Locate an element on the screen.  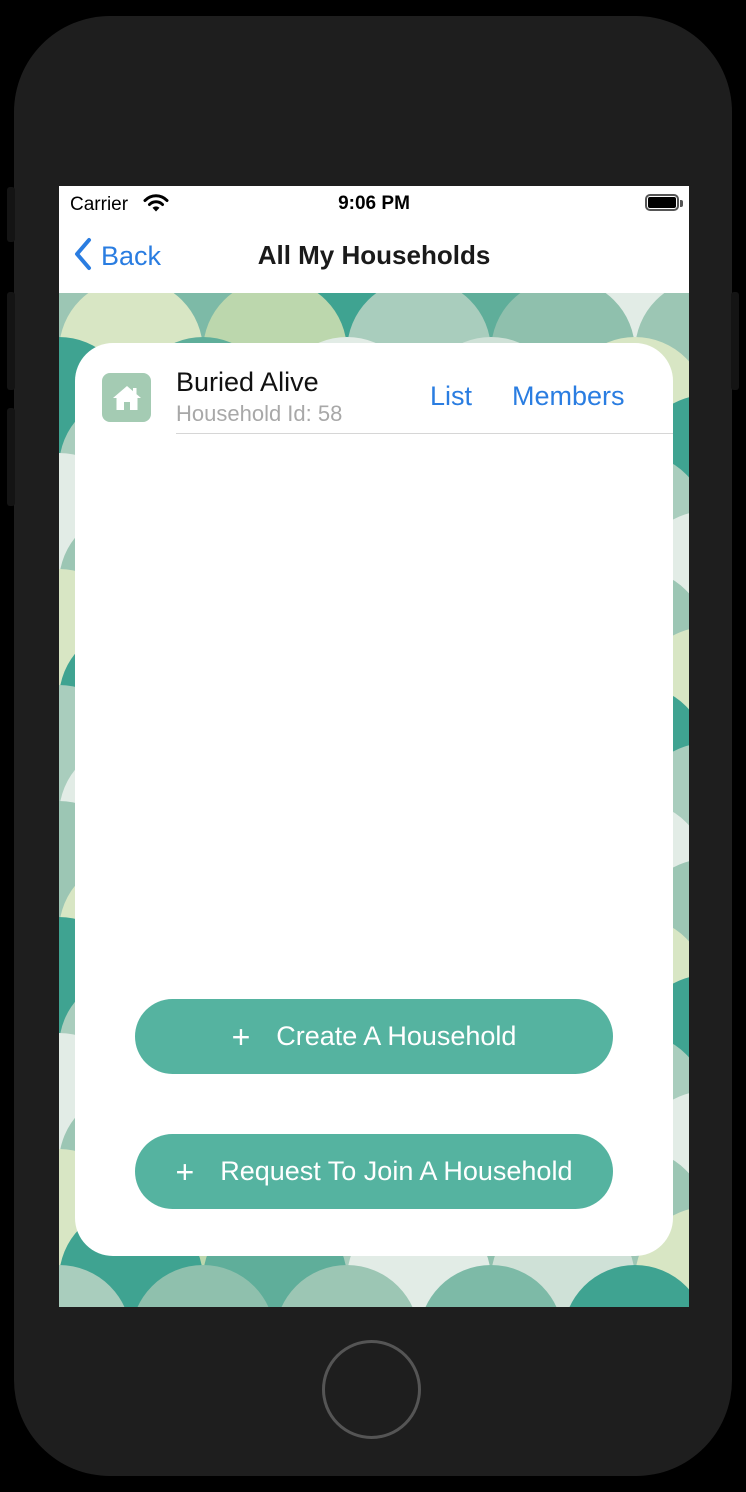
list-button: List is located at coordinates (451, 396).